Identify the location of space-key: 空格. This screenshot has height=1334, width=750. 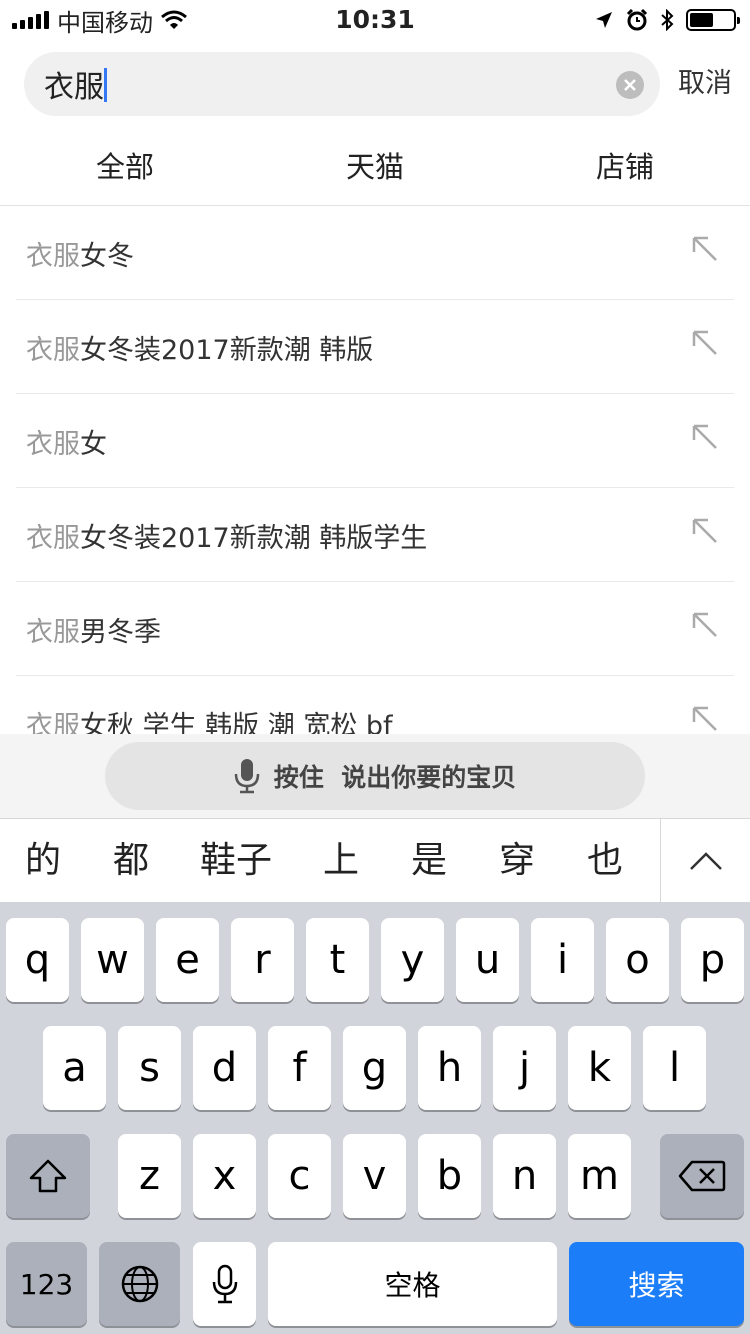
(412, 1284).